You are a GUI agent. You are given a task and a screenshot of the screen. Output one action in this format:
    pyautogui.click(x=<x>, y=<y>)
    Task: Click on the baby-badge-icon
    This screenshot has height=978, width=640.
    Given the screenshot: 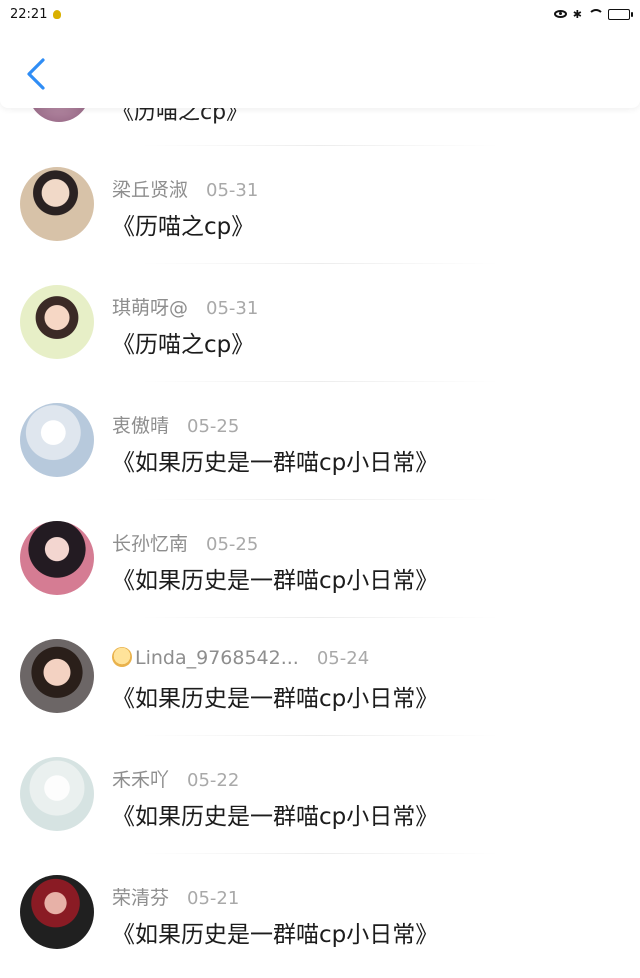 What is the action you would take?
    pyautogui.click(x=122, y=657)
    